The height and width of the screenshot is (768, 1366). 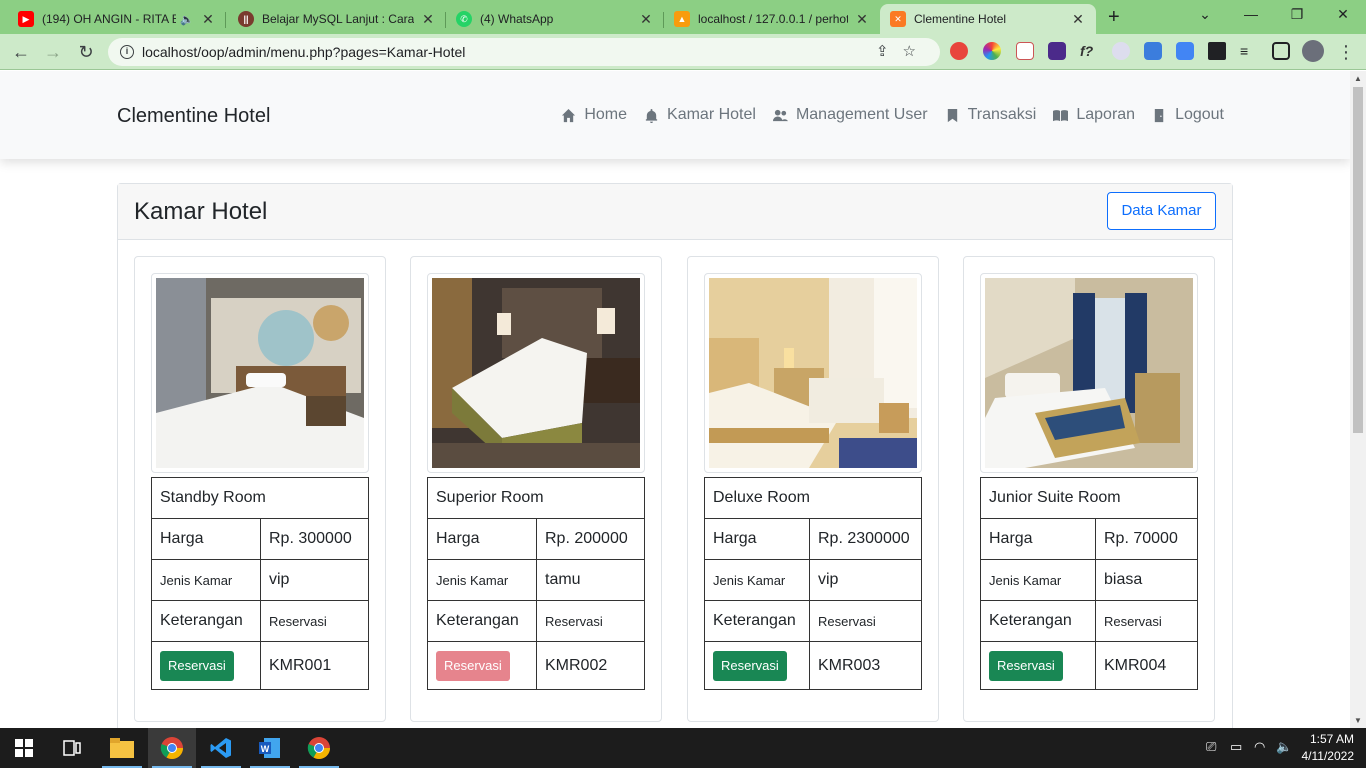 What do you see at coordinates (1057, 51) in the screenshot?
I see `graduation-extension-icon` at bounding box center [1057, 51].